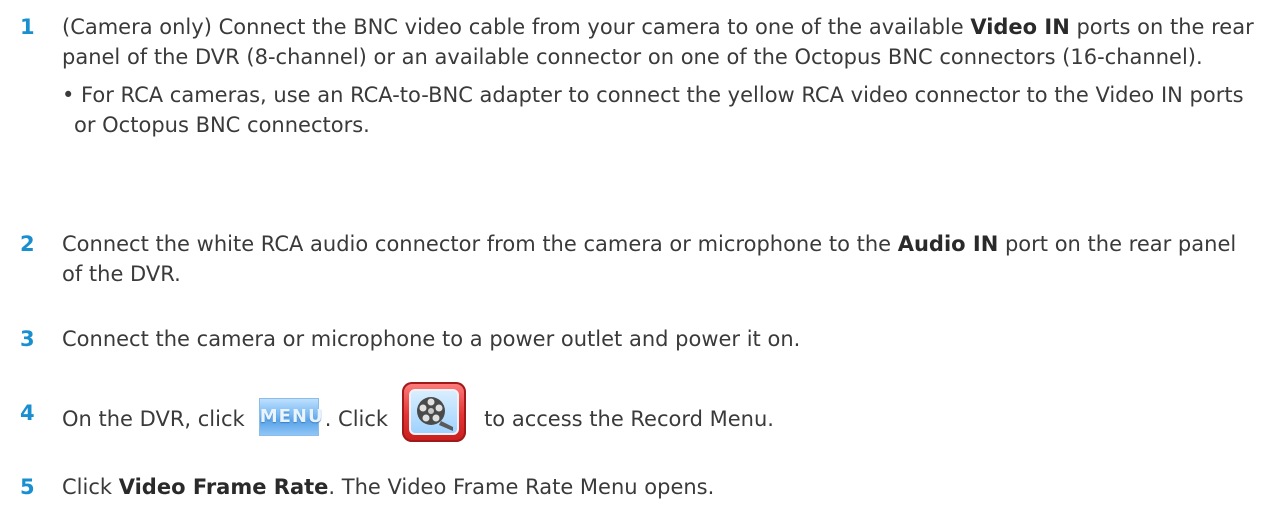 Image resolution: width=1266 pixels, height=508 pixels. Describe the element at coordinates (356, 419) in the screenshot. I see `step-text-part: . Click` at that location.